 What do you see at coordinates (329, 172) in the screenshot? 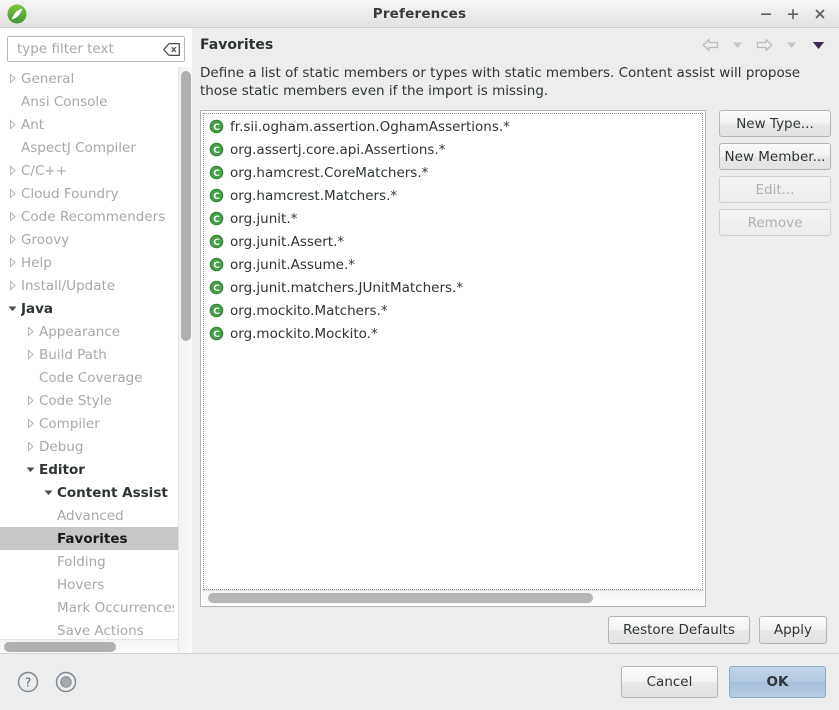
I see `list-item-label: org.hamcrest.CoreMatchers.*` at bounding box center [329, 172].